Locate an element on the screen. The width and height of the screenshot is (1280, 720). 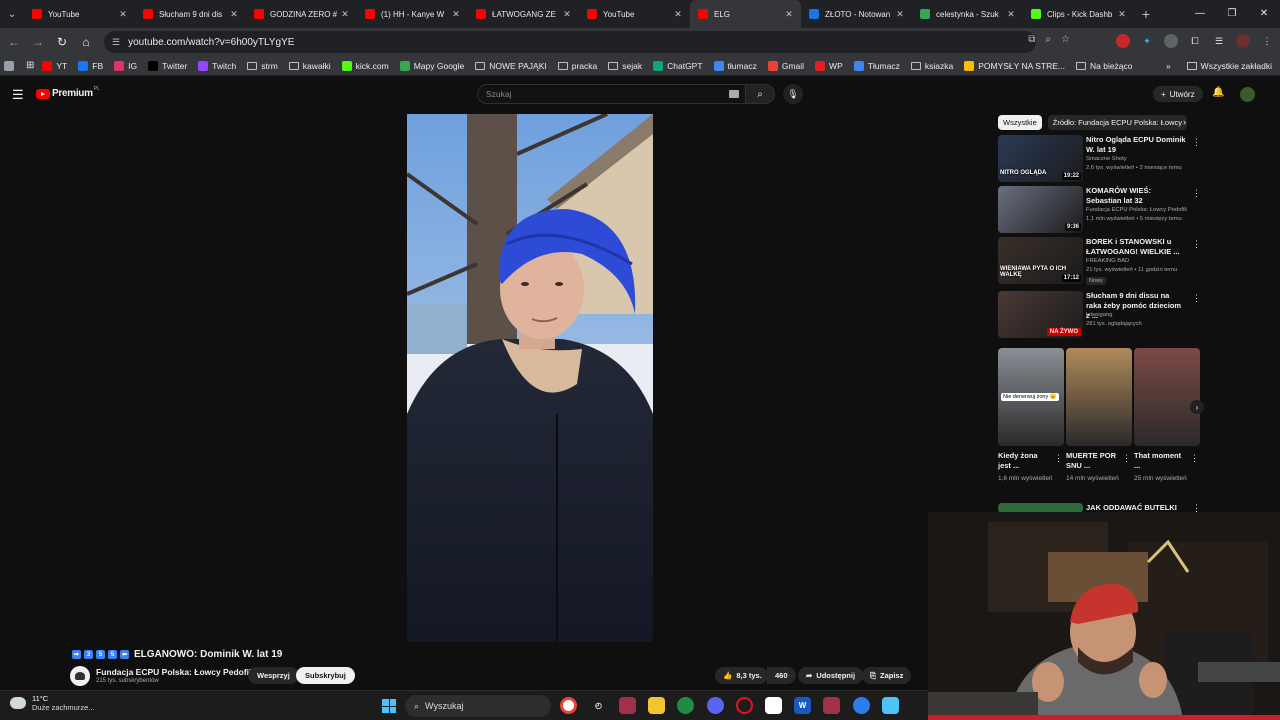
record-extension-icon is located at coordinates (1123, 41).